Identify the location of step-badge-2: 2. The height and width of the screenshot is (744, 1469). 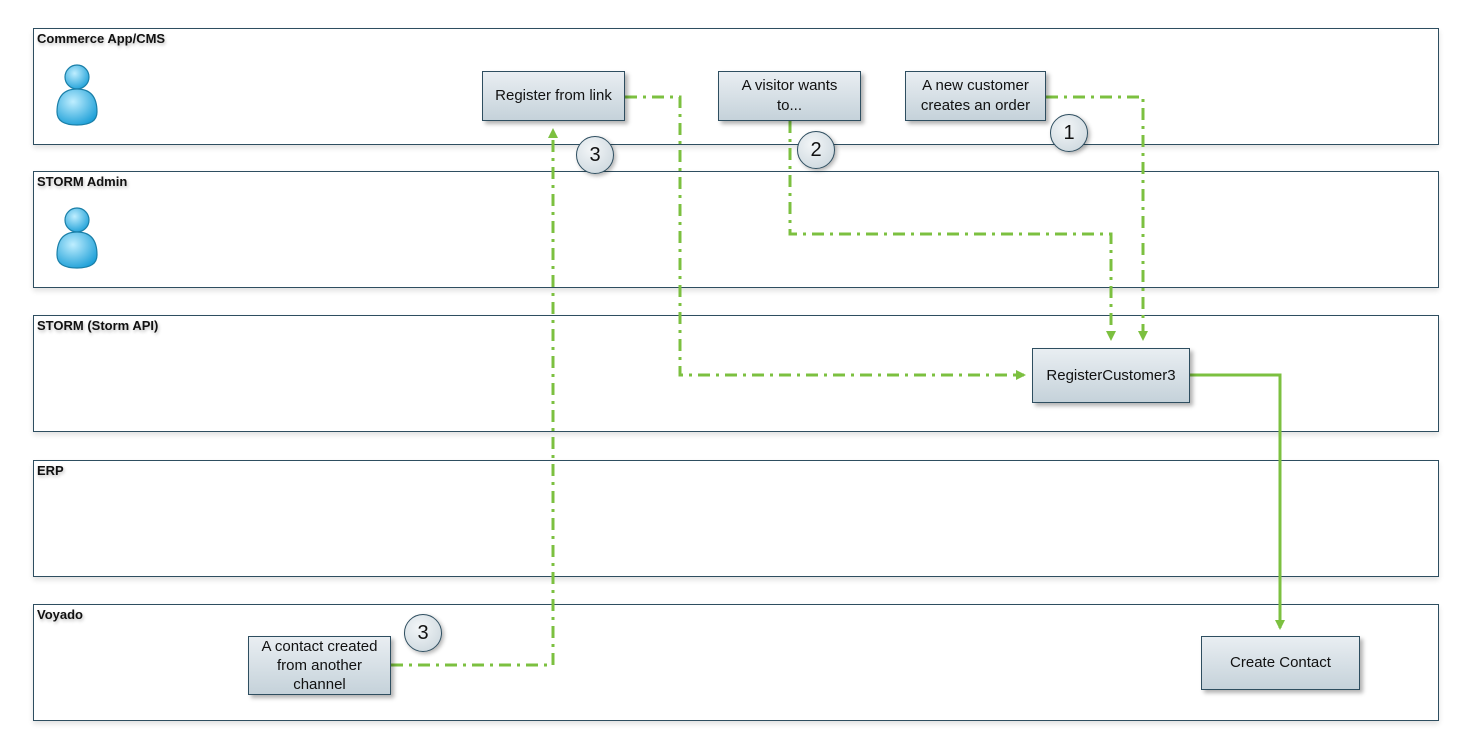
(816, 150).